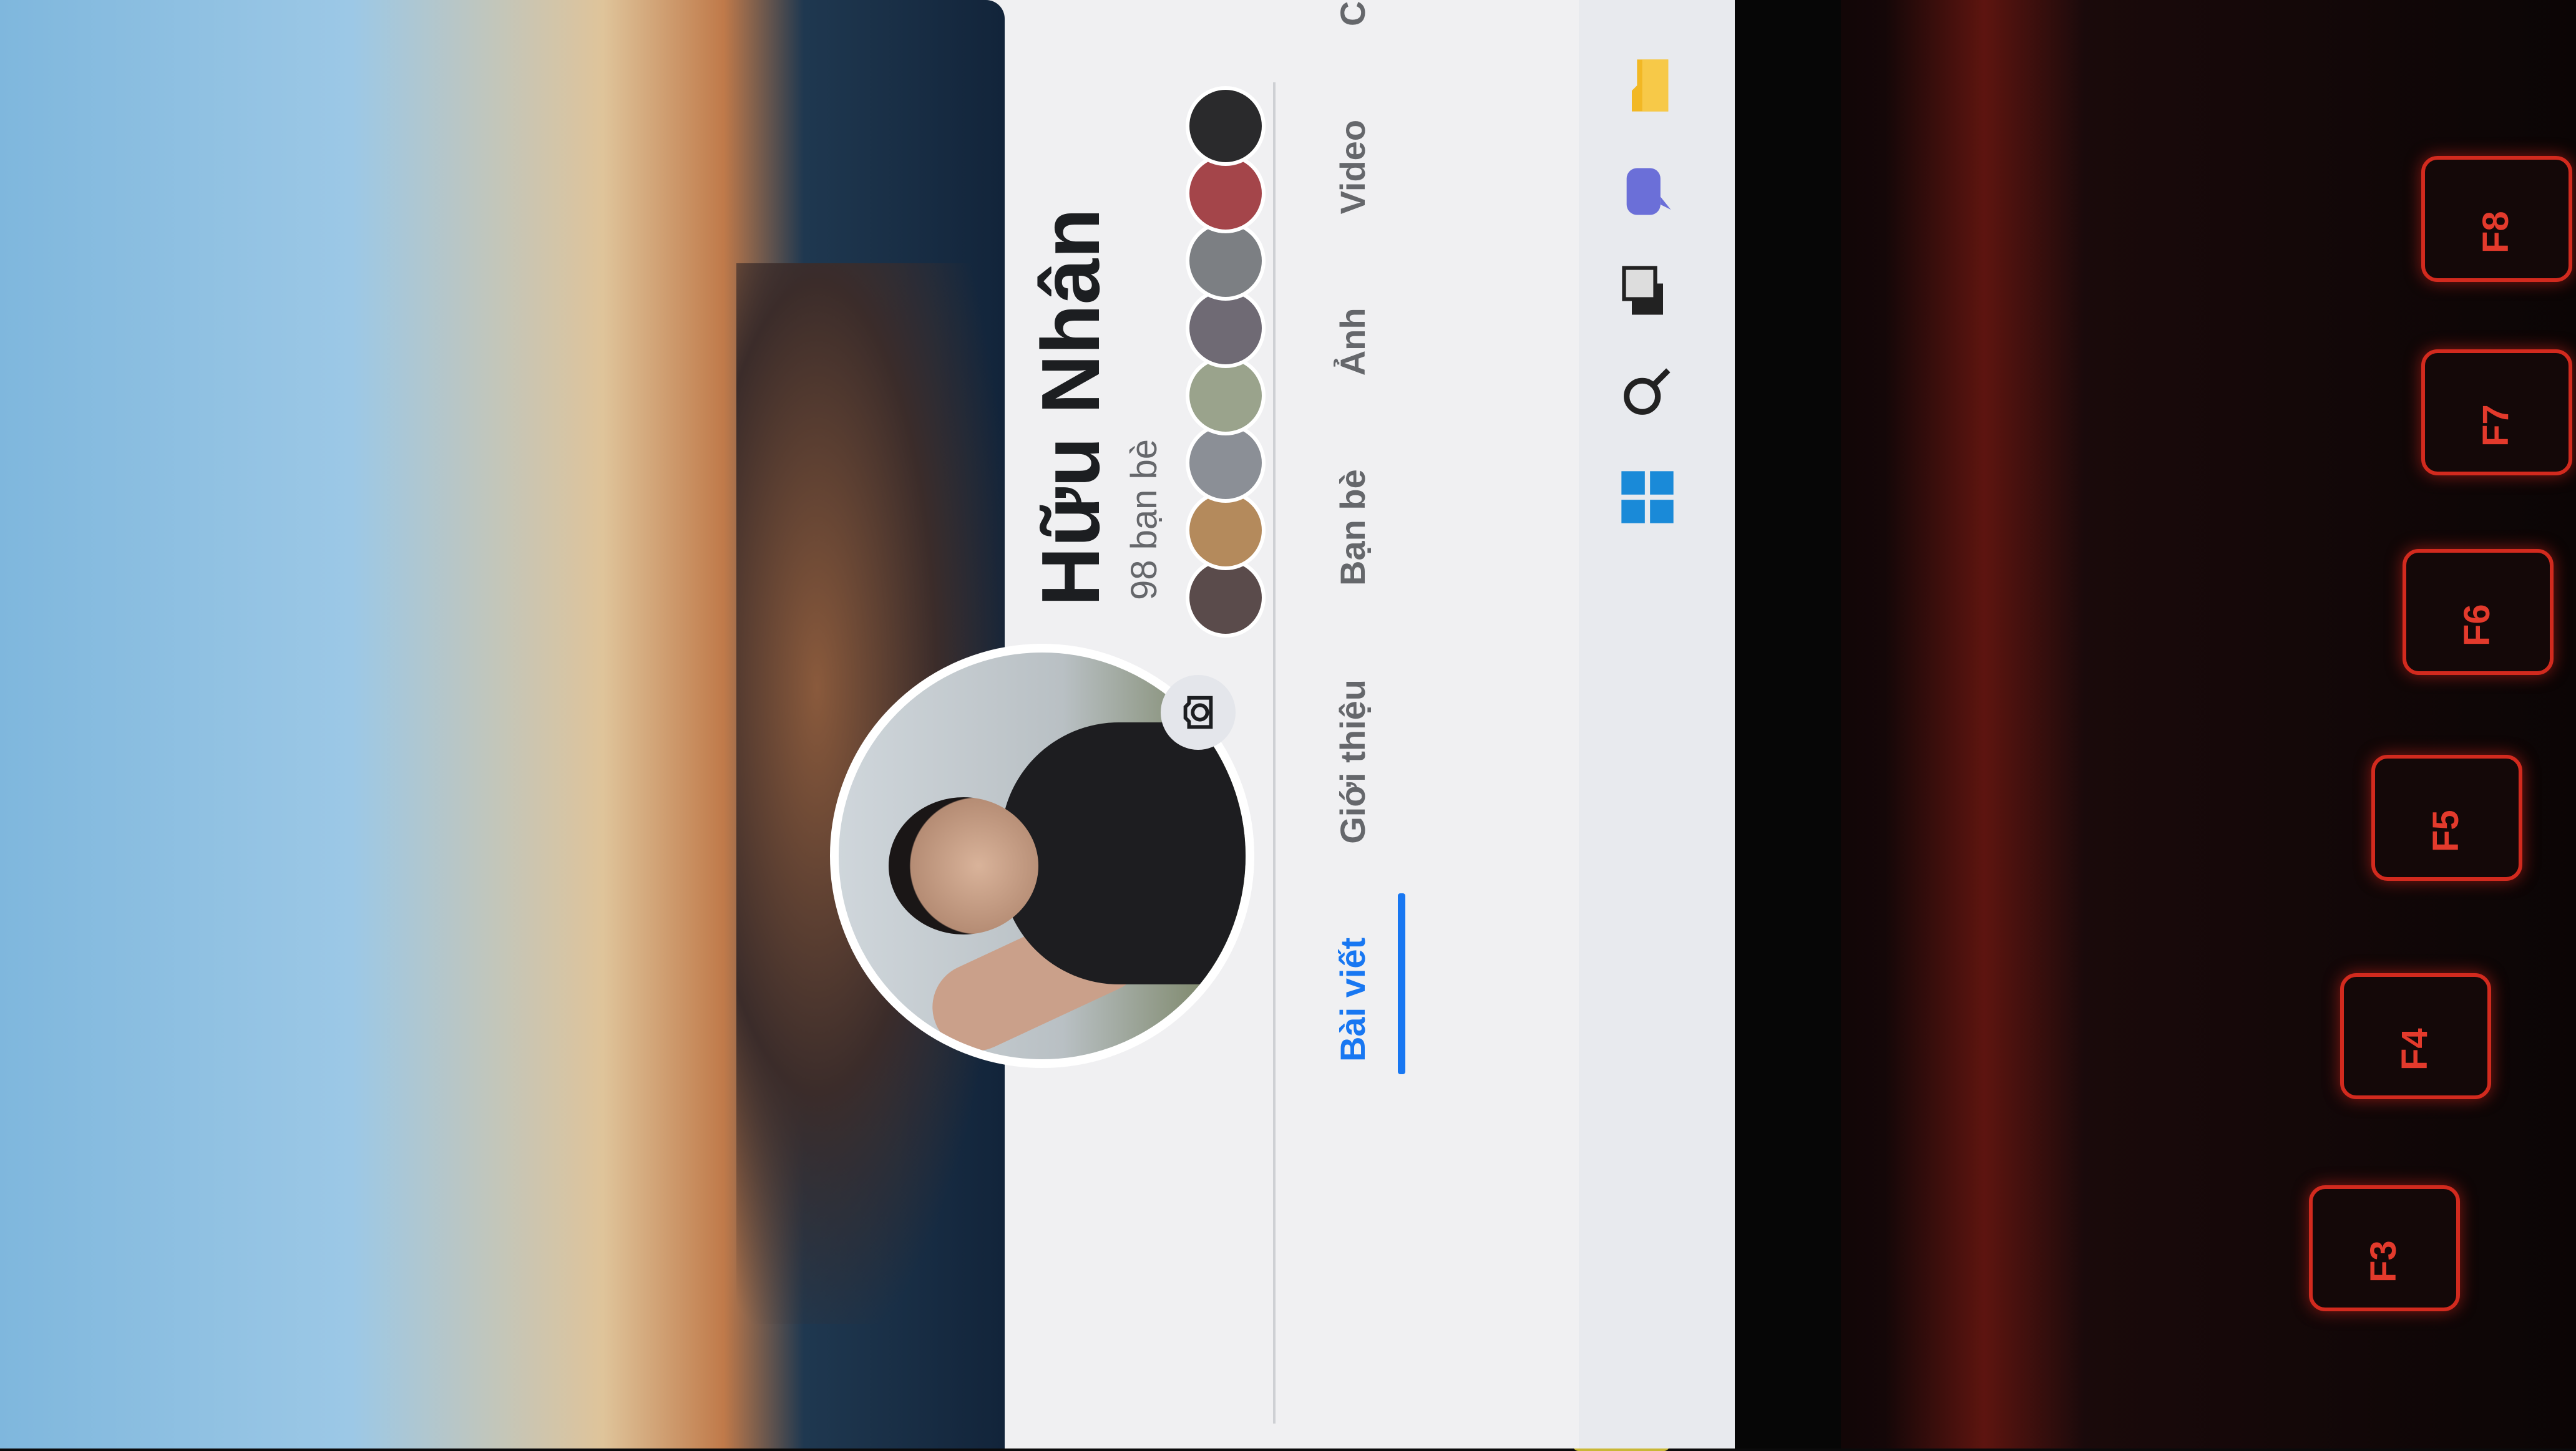 The width and height of the screenshot is (2576, 1451). I want to click on profile-name: Hữu Nhân, so click(1070, 407).